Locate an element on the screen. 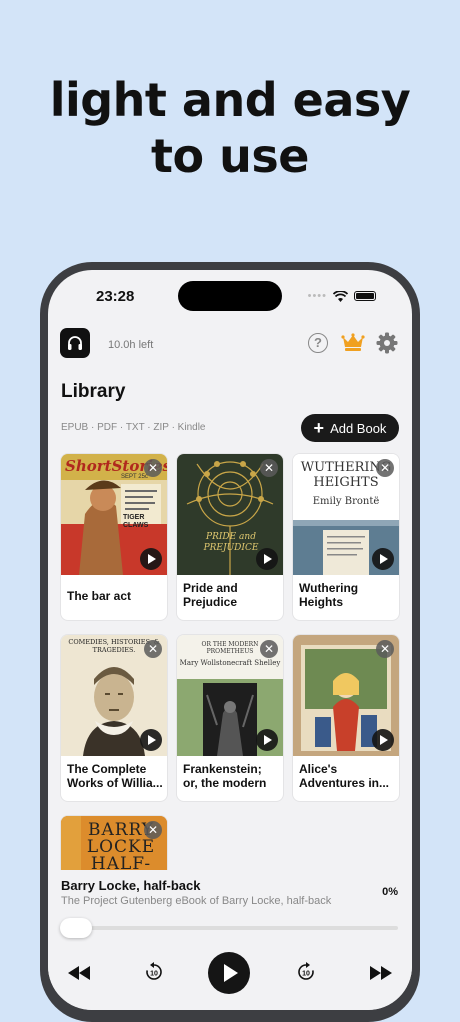 This screenshot has width=460, height=1022. forward-10-icon: 10 is located at coordinates (306, 972).